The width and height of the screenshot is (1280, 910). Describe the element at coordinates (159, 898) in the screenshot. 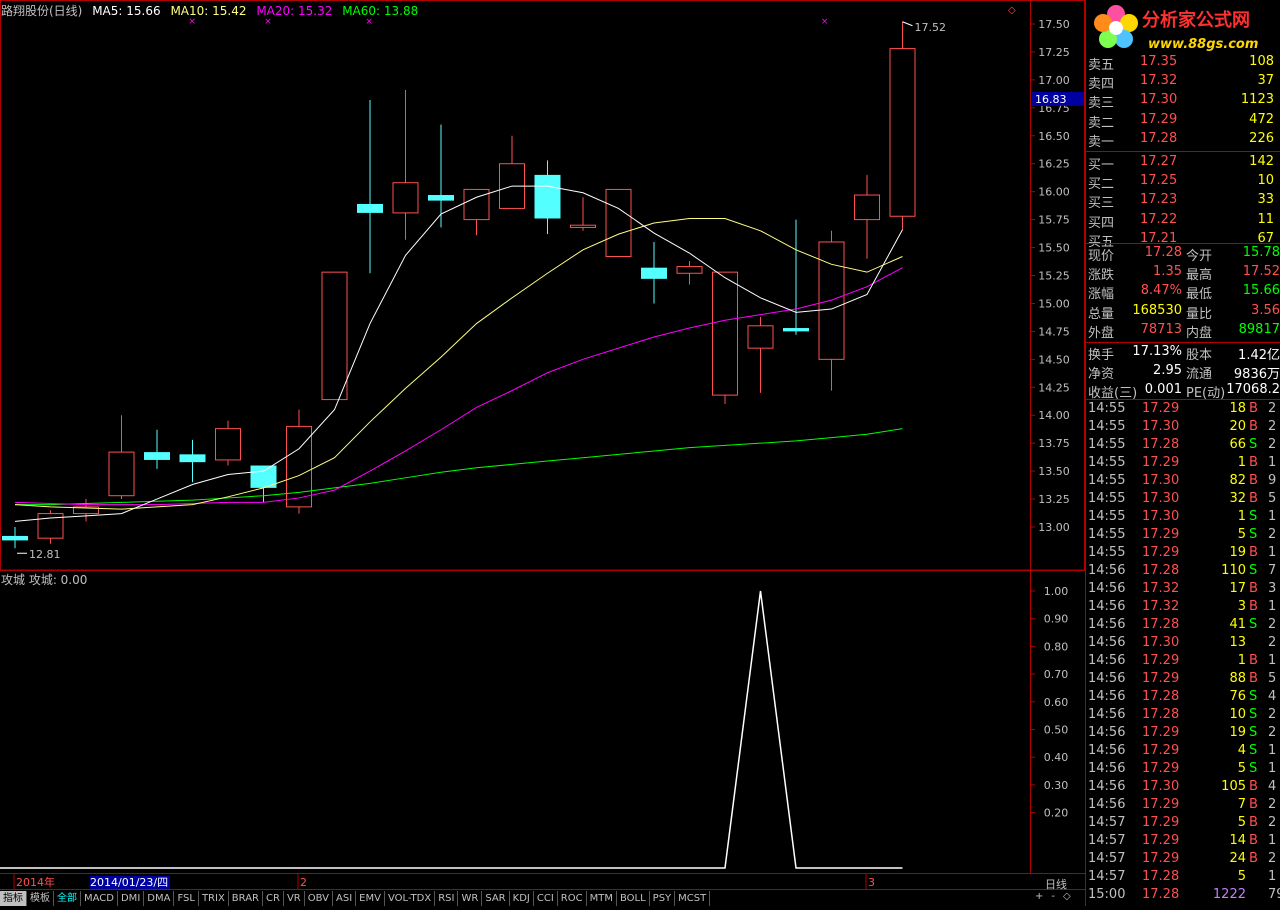

I see `tab-dma: DMA` at that location.